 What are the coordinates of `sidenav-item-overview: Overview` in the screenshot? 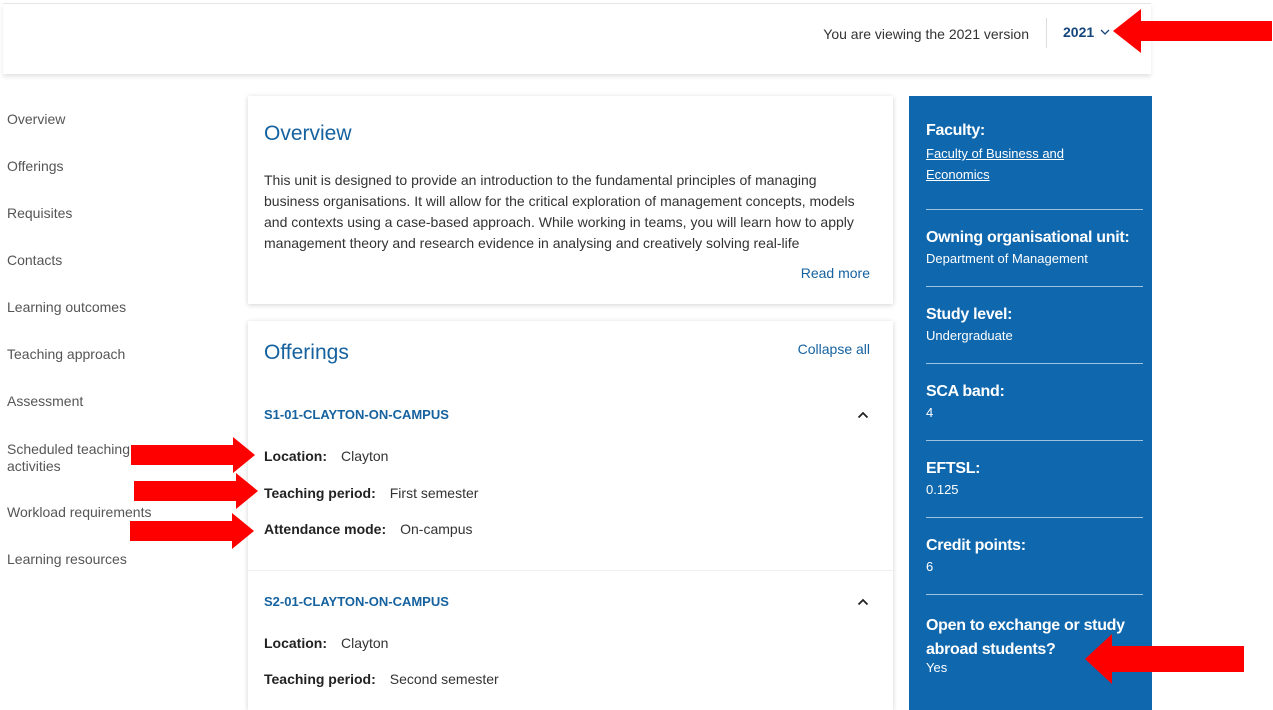 It's located at (82, 119).